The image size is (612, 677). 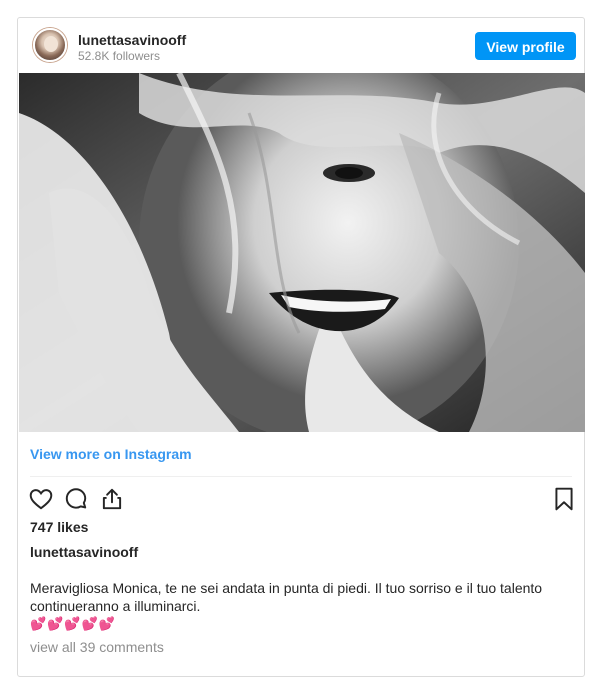 I want to click on avatar, so click(x=50, y=45).